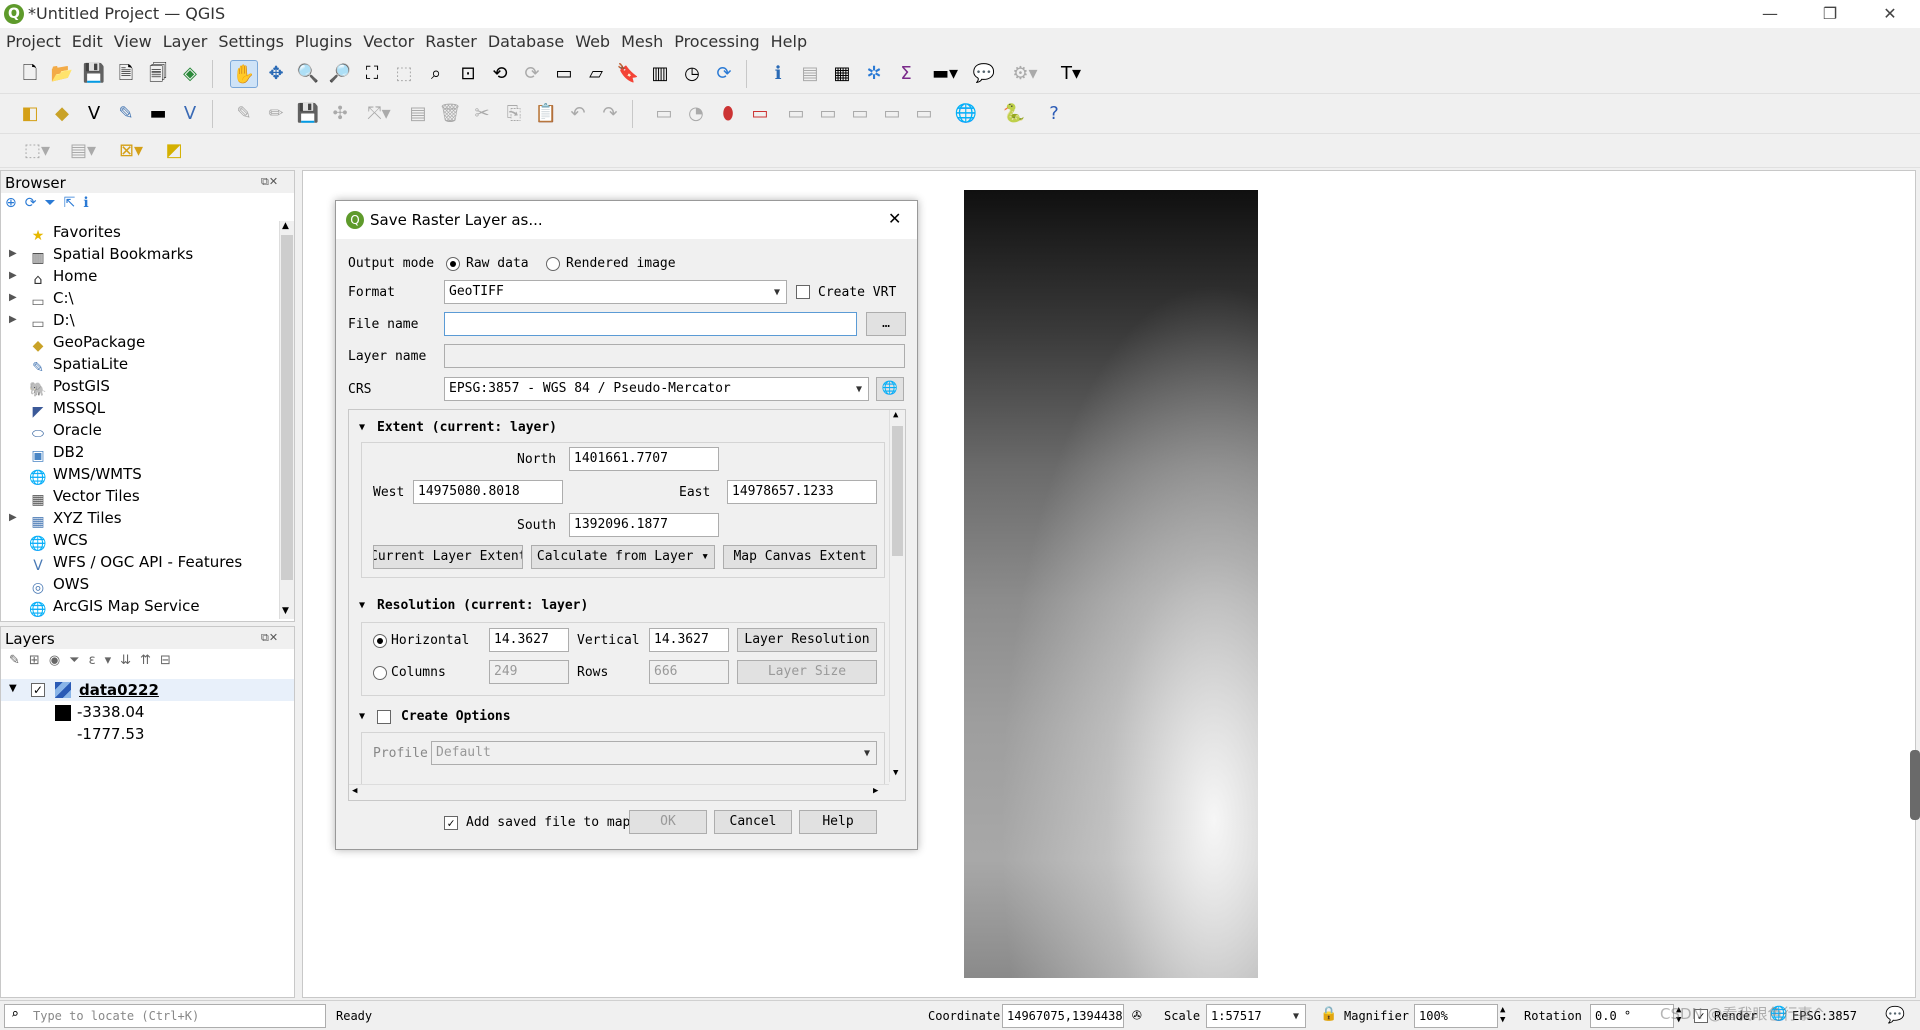 This screenshot has height=1030, width=1920. I want to click on menu-processing: Processing, so click(716, 39).